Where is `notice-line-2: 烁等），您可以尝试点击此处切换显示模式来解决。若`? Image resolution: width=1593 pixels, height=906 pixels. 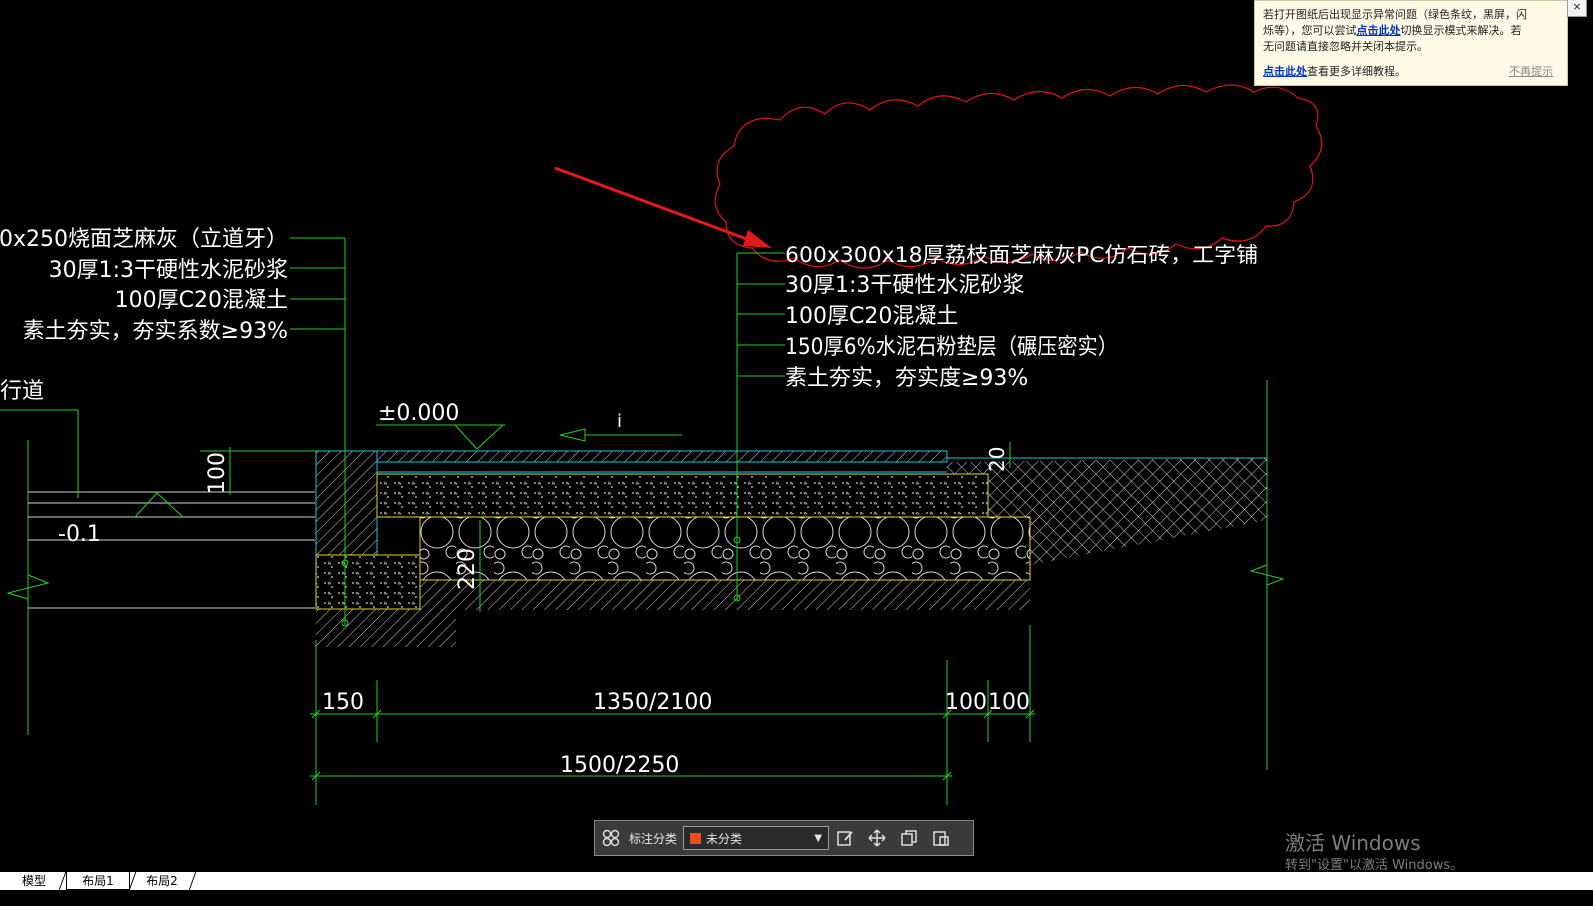
notice-line-2: 烁等），您可以尝试点击此处切换显示模式来解决。若 is located at coordinates (1411, 31).